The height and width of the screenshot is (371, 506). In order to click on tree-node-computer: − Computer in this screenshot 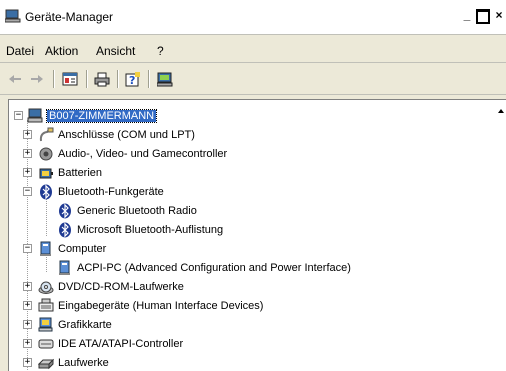, I will do `click(64, 248)`.